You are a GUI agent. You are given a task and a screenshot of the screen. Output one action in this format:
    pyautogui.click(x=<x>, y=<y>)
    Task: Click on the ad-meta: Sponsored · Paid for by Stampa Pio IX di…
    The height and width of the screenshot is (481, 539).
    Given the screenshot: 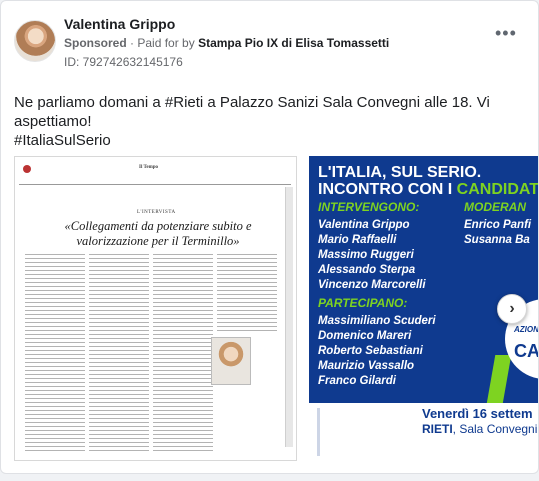 What is the action you would take?
    pyautogui.click(x=226, y=43)
    